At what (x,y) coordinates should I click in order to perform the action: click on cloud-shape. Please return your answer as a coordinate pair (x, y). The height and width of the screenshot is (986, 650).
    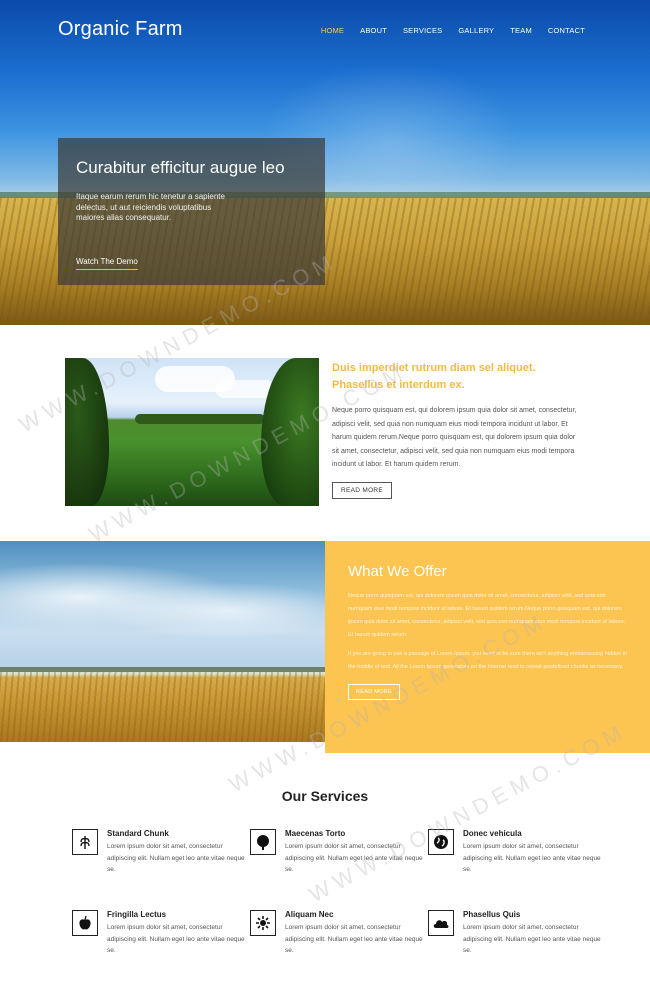
    Looking at the image, I should click on (245, 389).